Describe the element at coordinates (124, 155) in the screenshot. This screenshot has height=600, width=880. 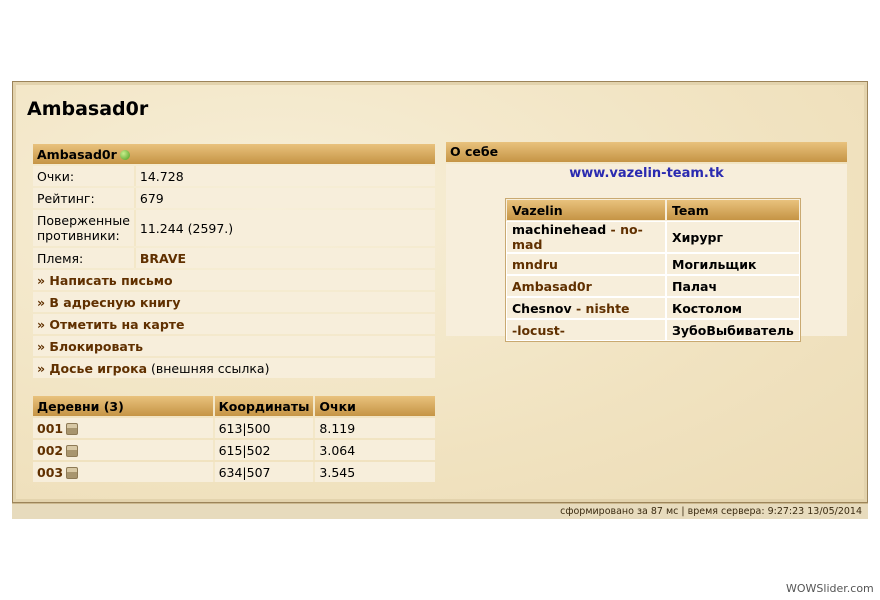
I see `online-status-icon` at that location.